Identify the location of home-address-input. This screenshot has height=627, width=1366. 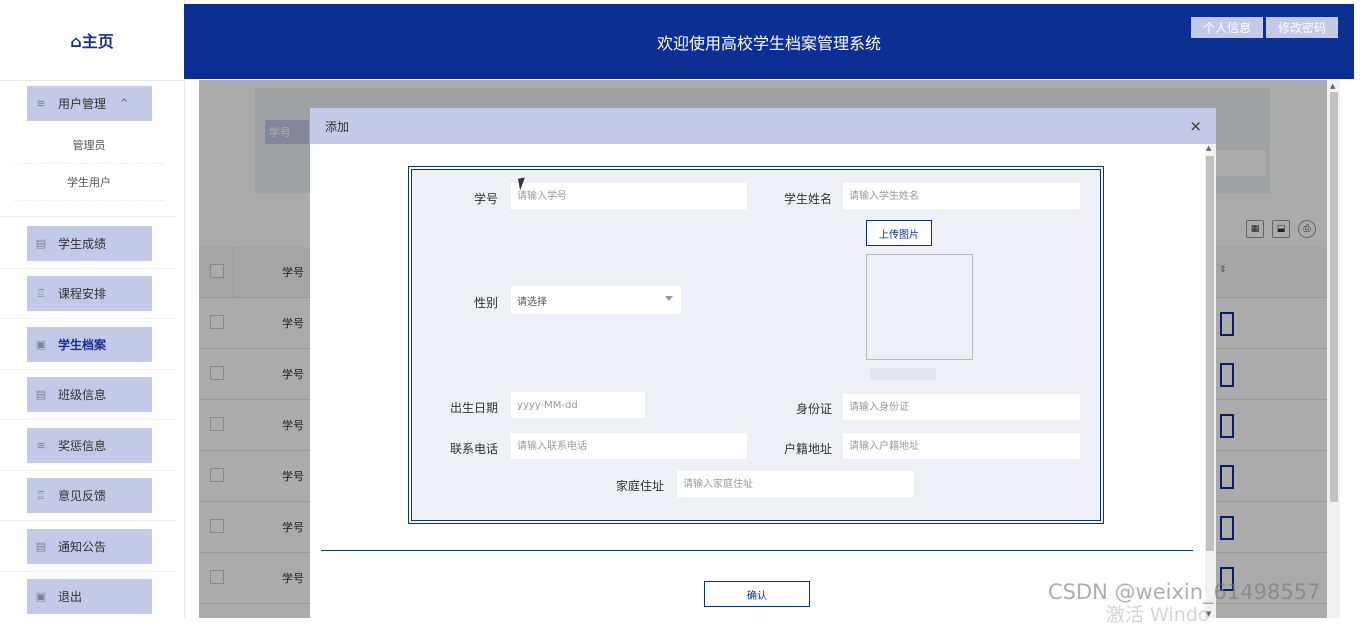
(795, 484).